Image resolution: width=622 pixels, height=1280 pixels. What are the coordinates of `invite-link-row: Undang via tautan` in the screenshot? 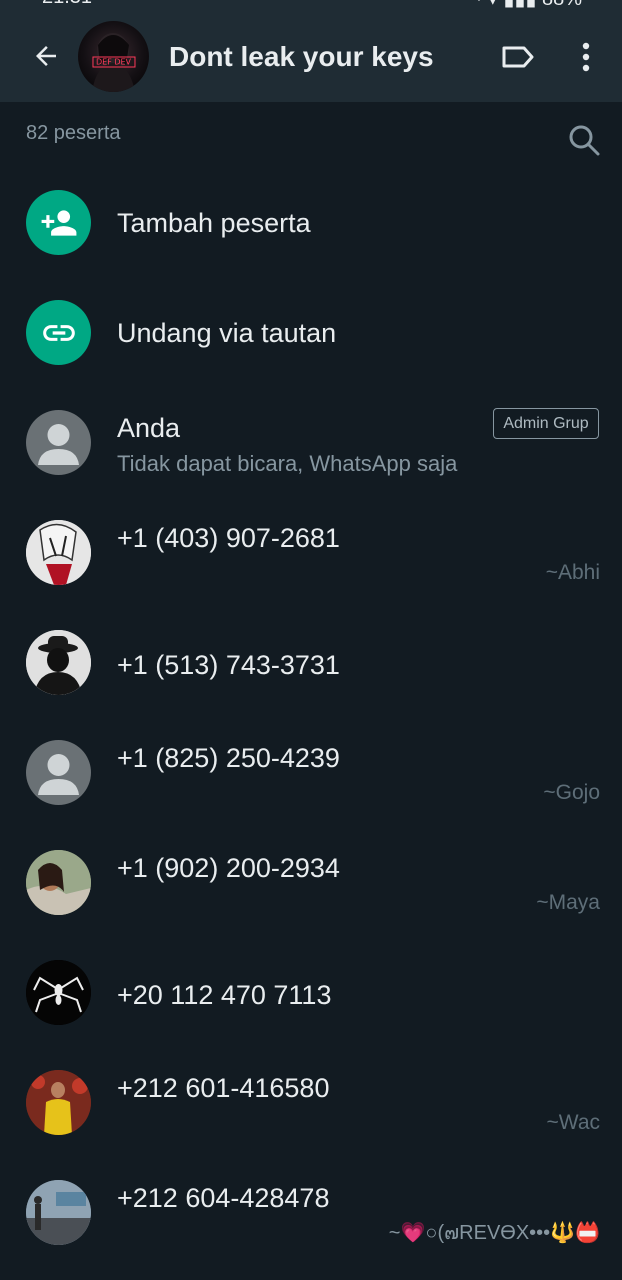 It's located at (311, 333).